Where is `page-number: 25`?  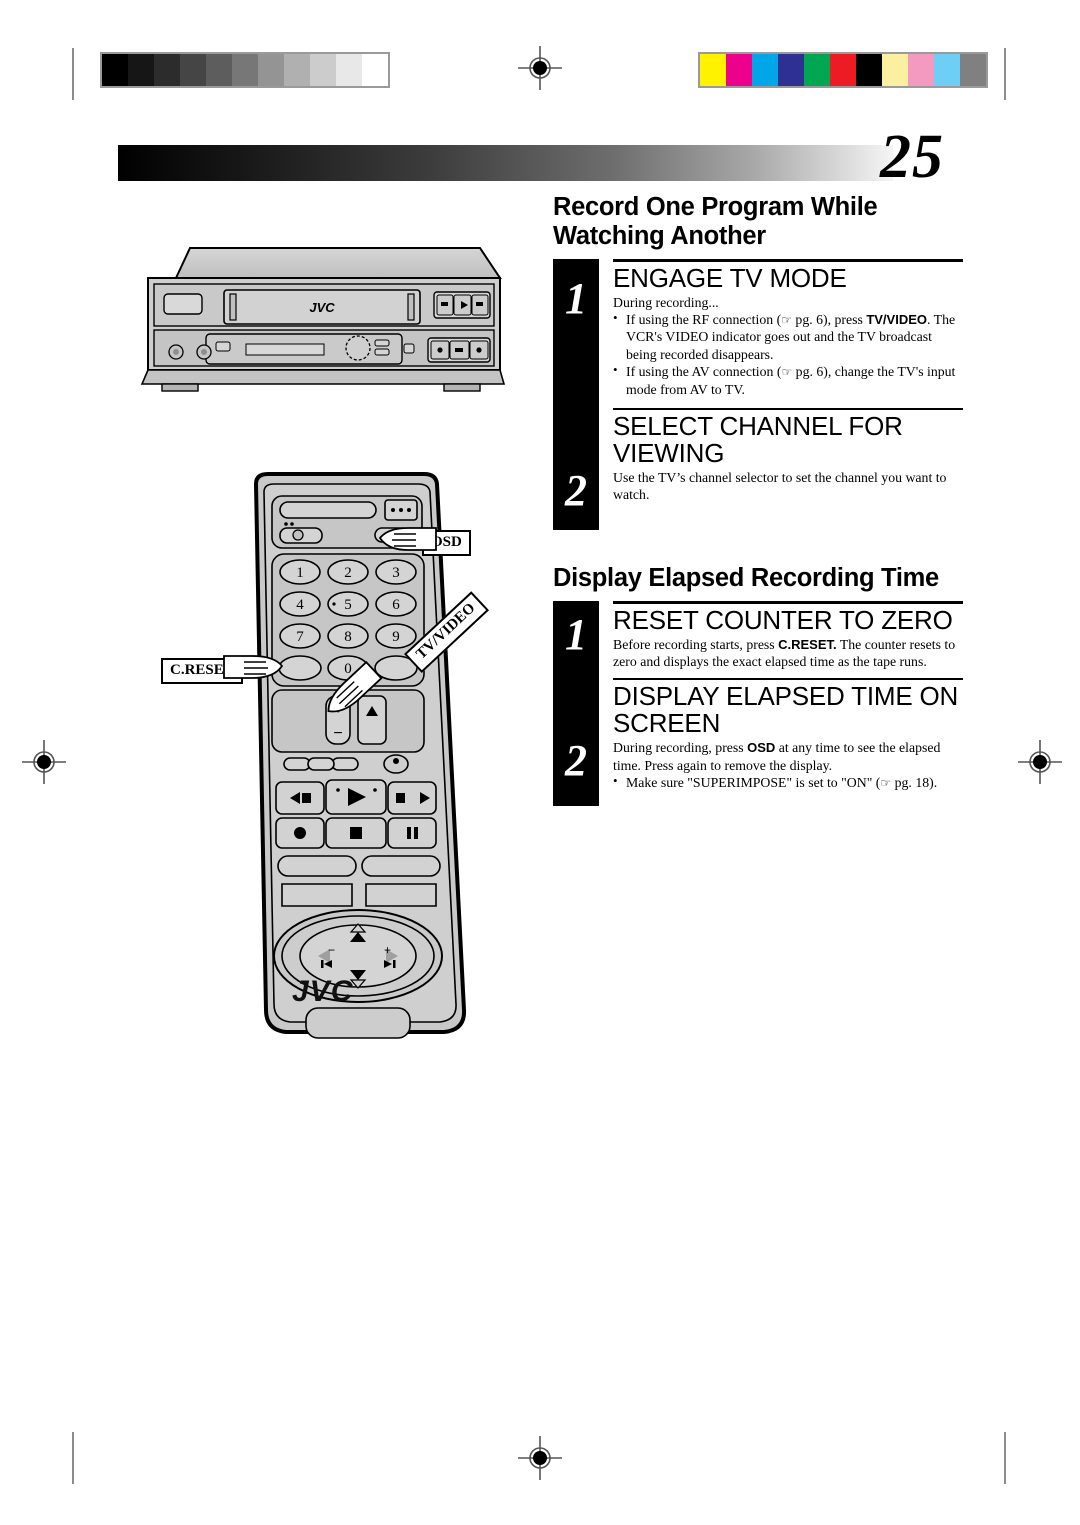 page-number: 25 is located at coordinates (912, 157).